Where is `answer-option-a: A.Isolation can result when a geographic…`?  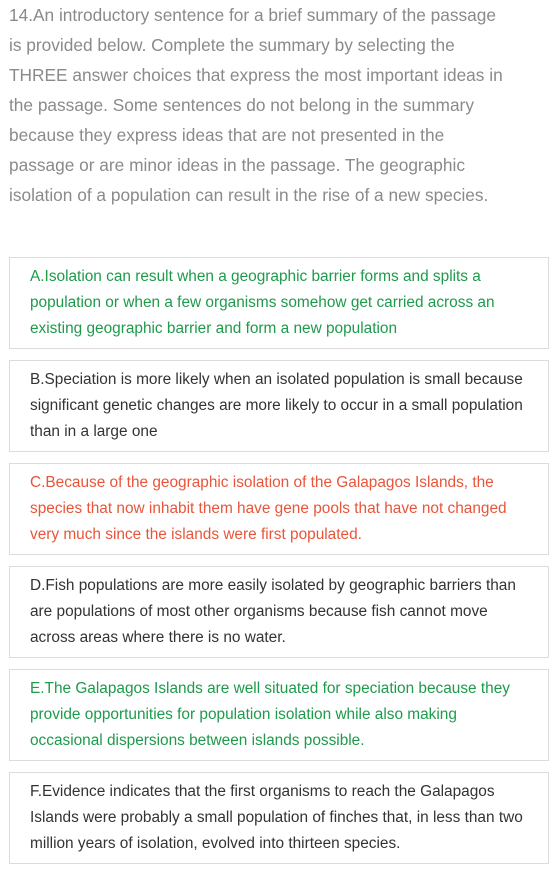
answer-option-a: A.Isolation can result when a geographic… is located at coordinates (279, 303).